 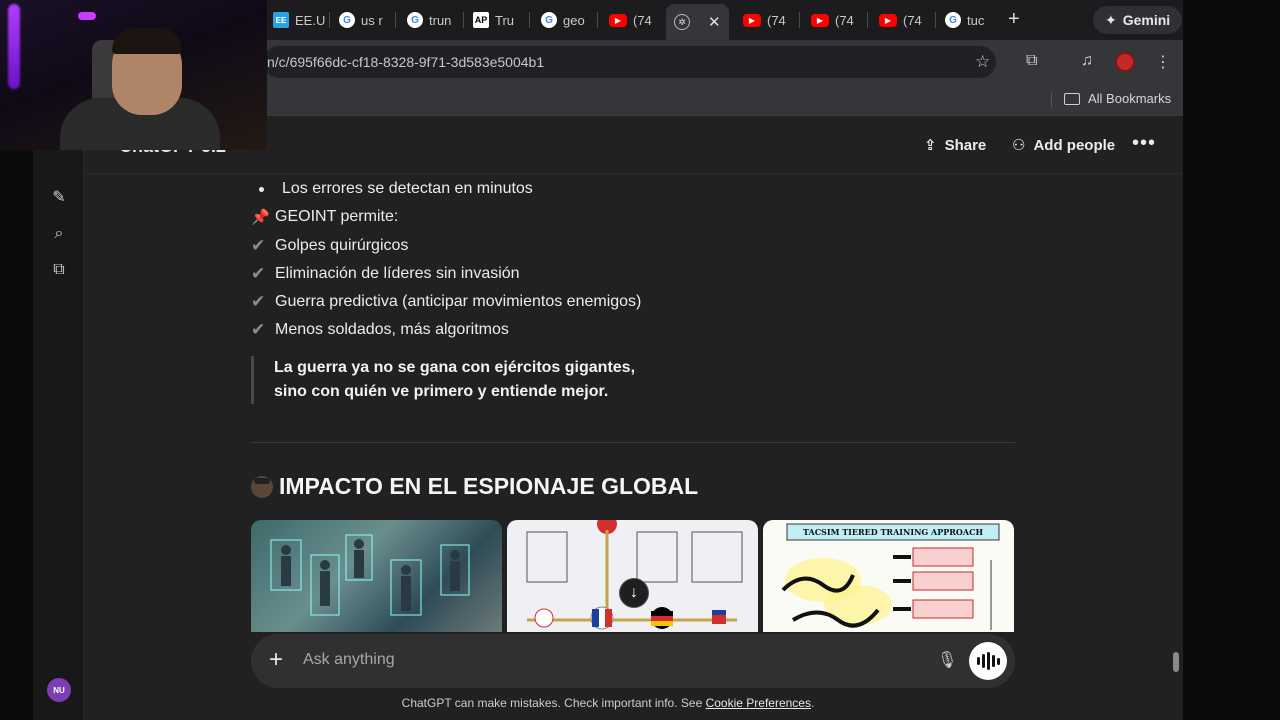 I want to click on share-button: ⇪ Share, so click(x=955, y=145).